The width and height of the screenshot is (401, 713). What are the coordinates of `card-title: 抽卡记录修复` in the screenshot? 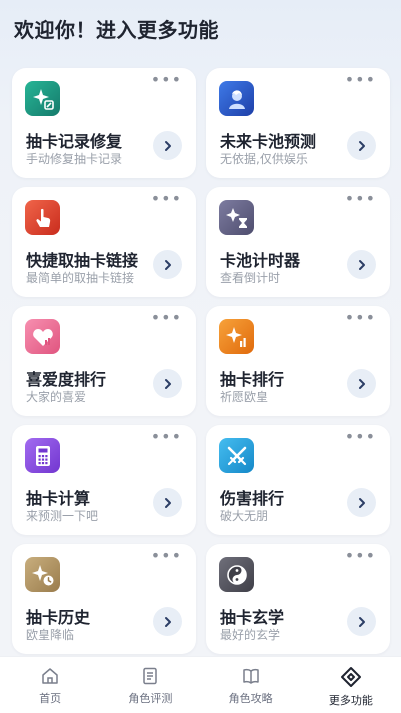 It's located at (74, 141).